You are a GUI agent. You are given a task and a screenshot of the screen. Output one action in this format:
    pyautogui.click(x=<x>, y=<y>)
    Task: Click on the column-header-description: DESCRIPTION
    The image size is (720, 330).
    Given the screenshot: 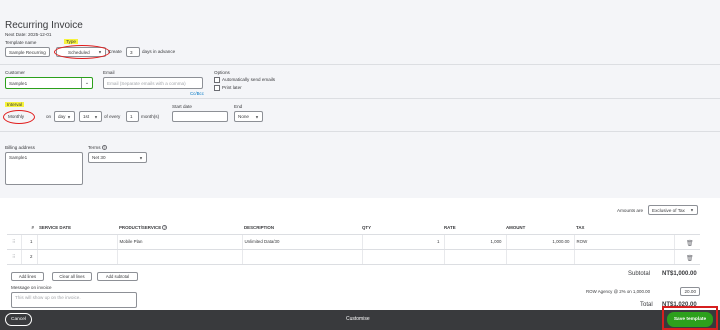 What is the action you would take?
    pyautogui.click(x=302, y=228)
    